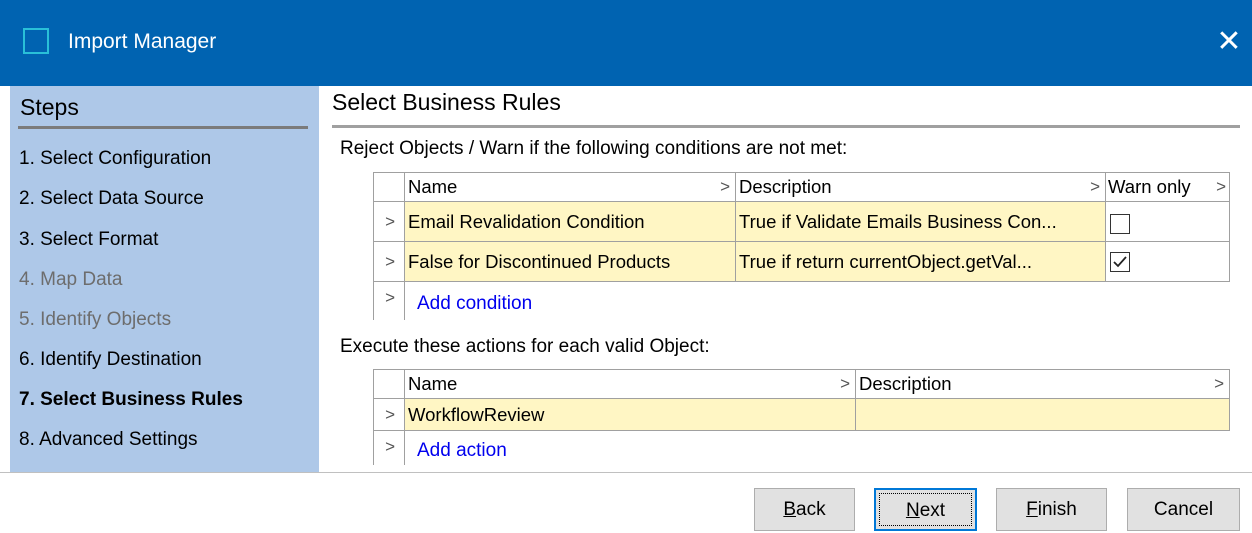  What do you see at coordinates (131, 399) in the screenshot?
I see `step-select-business-rules: 7. Select Business Rules` at bounding box center [131, 399].